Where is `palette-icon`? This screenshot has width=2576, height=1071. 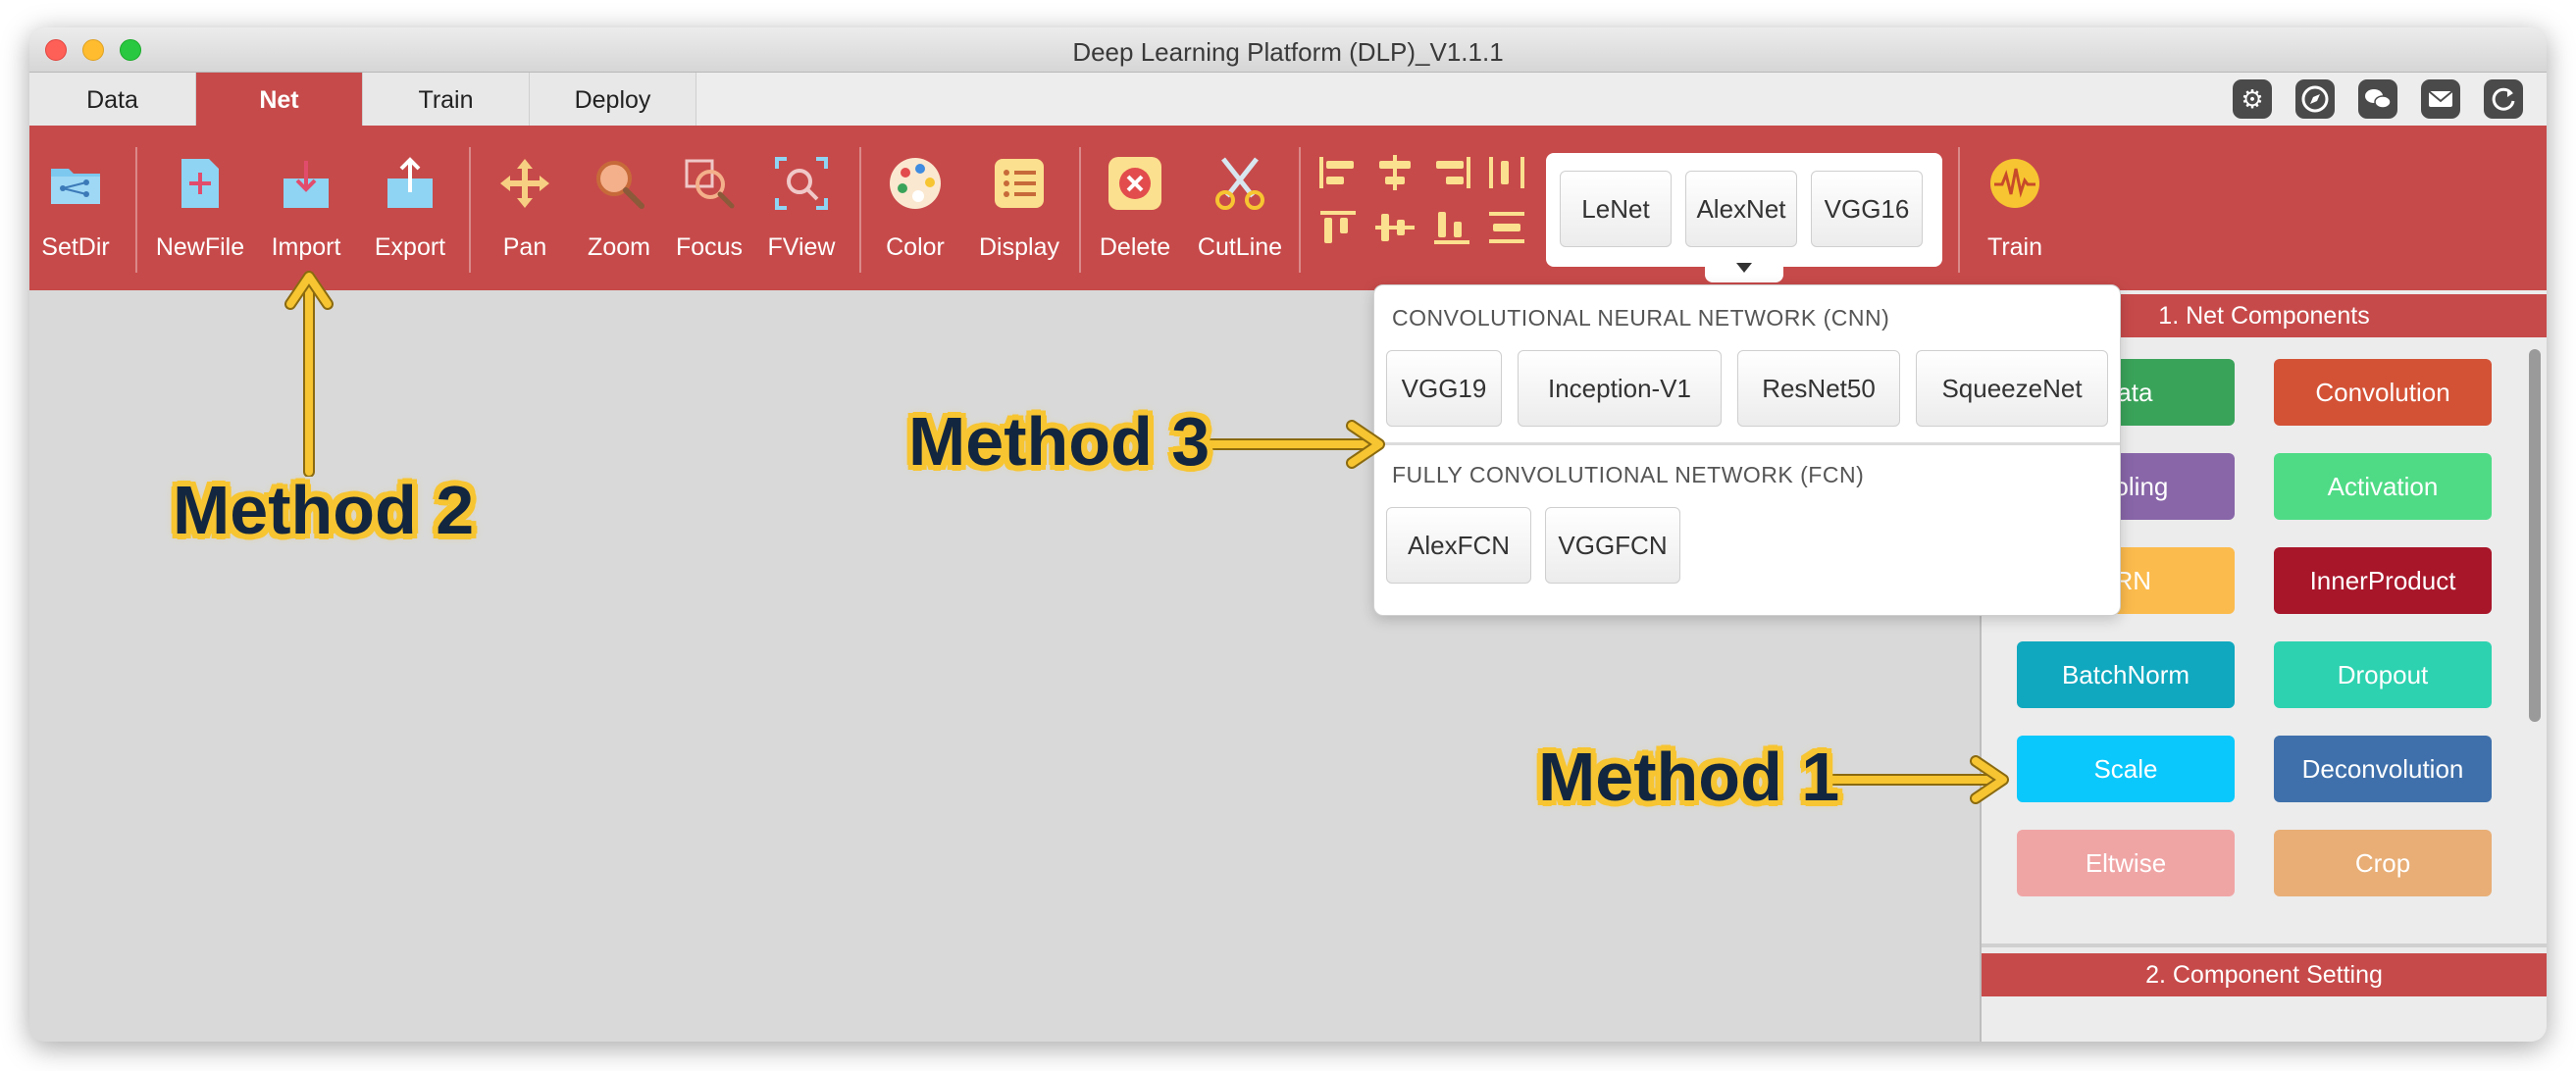 palette-icon is located at coordinates (915, 183).